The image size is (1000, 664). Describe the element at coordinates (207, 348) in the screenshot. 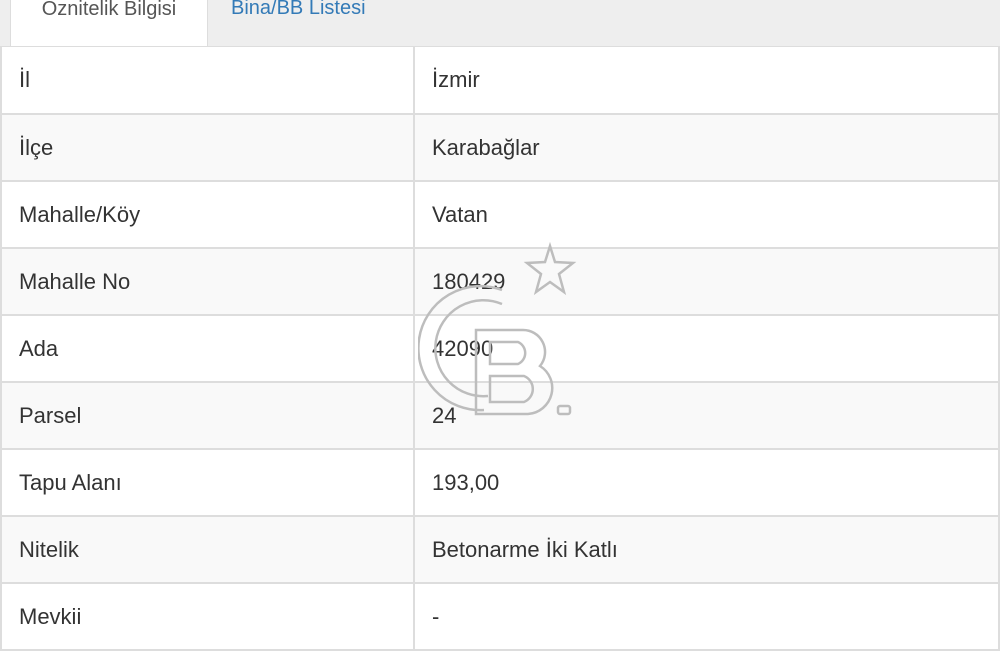

I see `row-label: Ada` at that location.